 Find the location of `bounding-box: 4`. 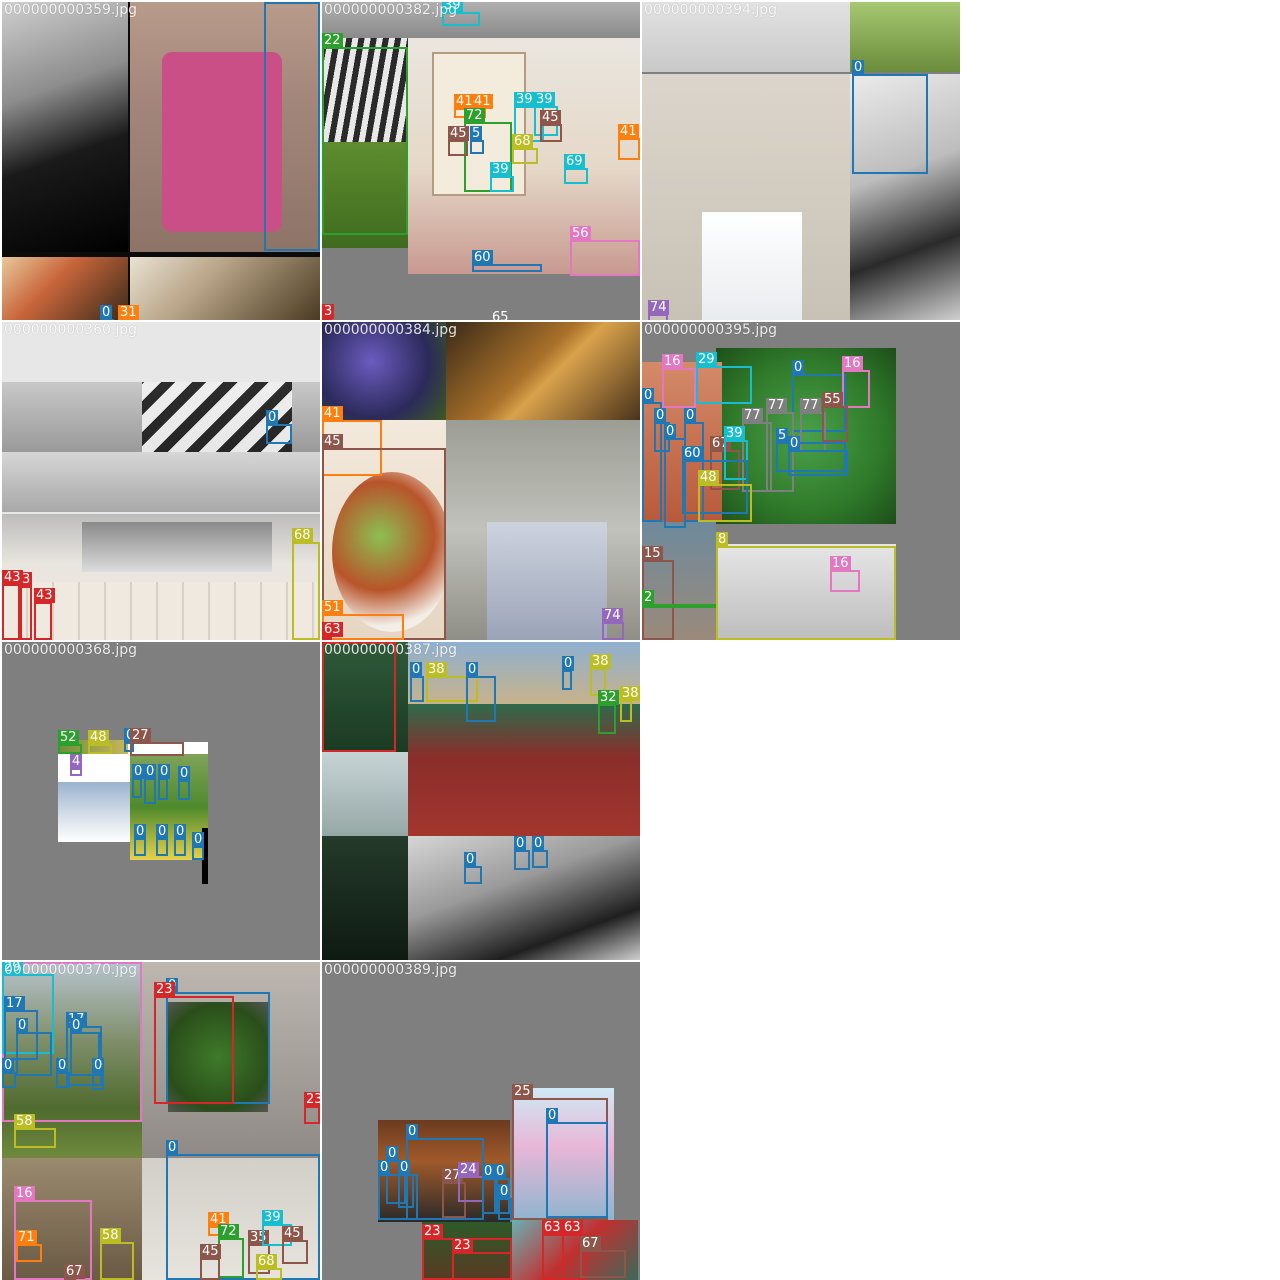

bounding-box: 4 is located at coordinates (76, 765).